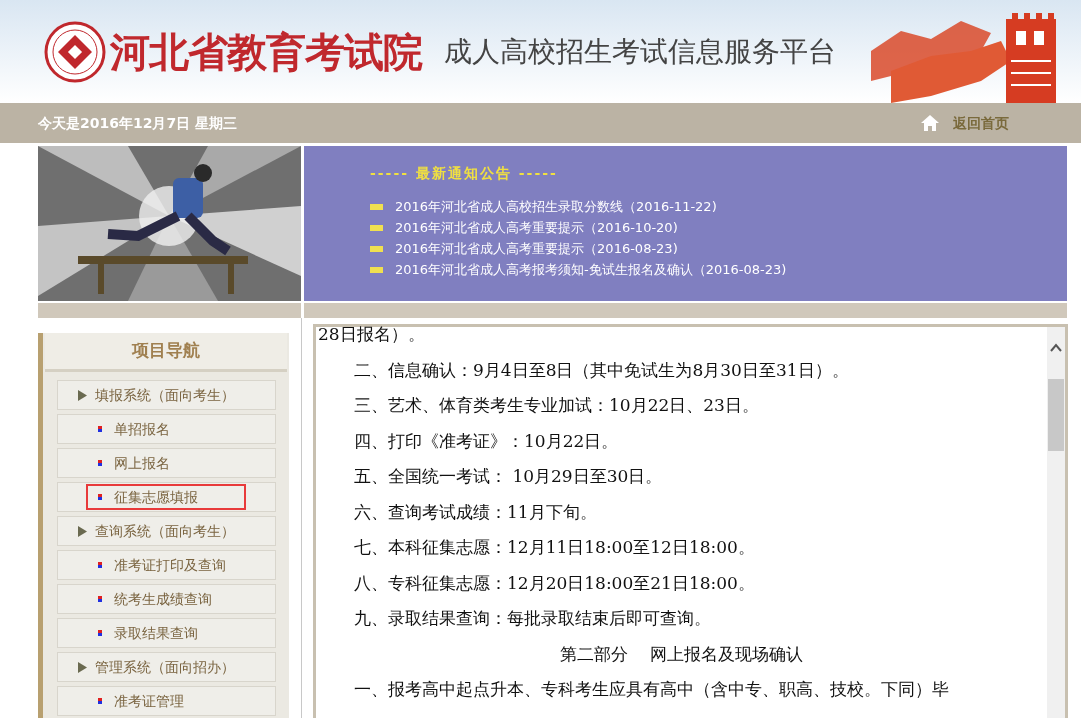 The height and width of the screenshot is (718, 1081). I want to click on date-text: 今天是2016年12月7日 星期三, so click(138, 123).